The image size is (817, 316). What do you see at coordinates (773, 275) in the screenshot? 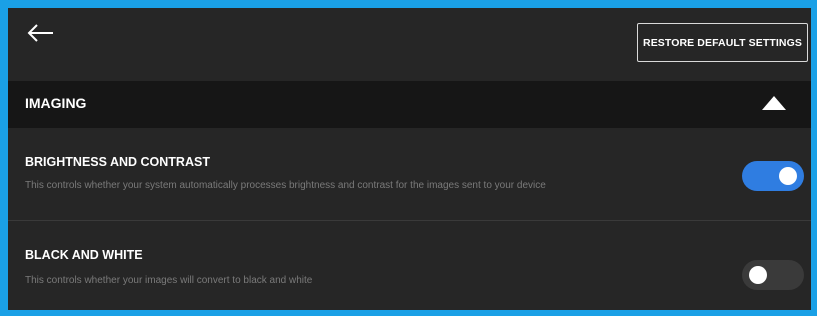
I see `black-white-toggle` at bounding box center [773, 275].